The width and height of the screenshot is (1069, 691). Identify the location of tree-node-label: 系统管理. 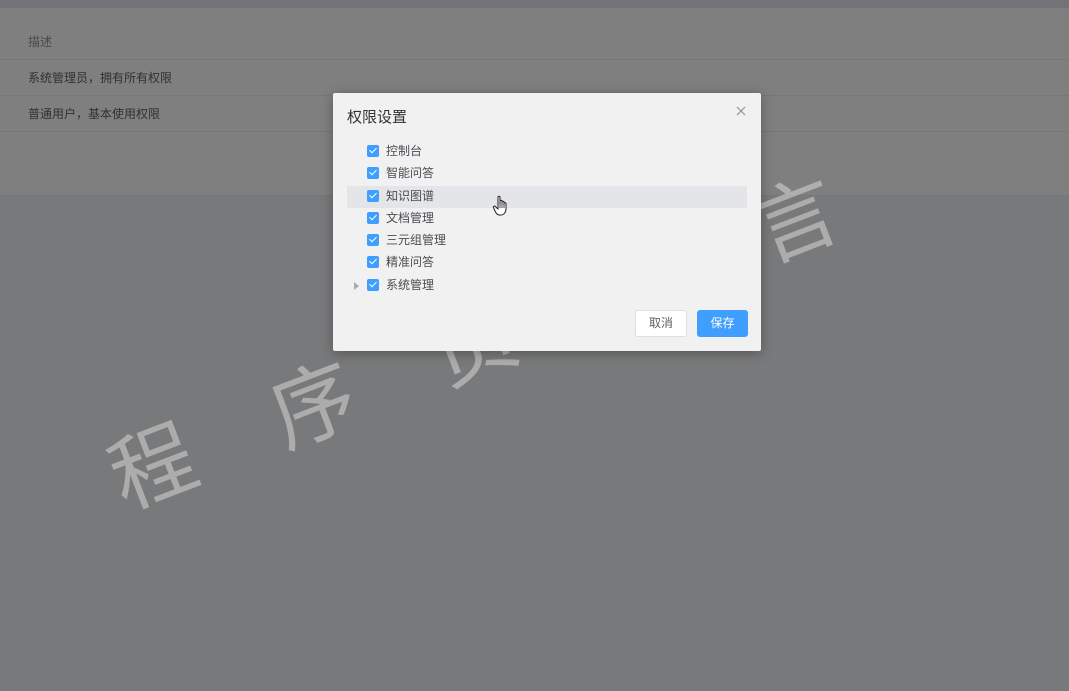
(410, 284).